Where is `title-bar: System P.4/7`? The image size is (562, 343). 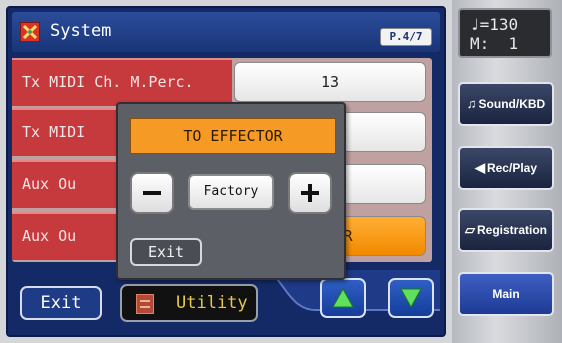 title-bar: System P.4/7 is located at coordinates (226, 32).